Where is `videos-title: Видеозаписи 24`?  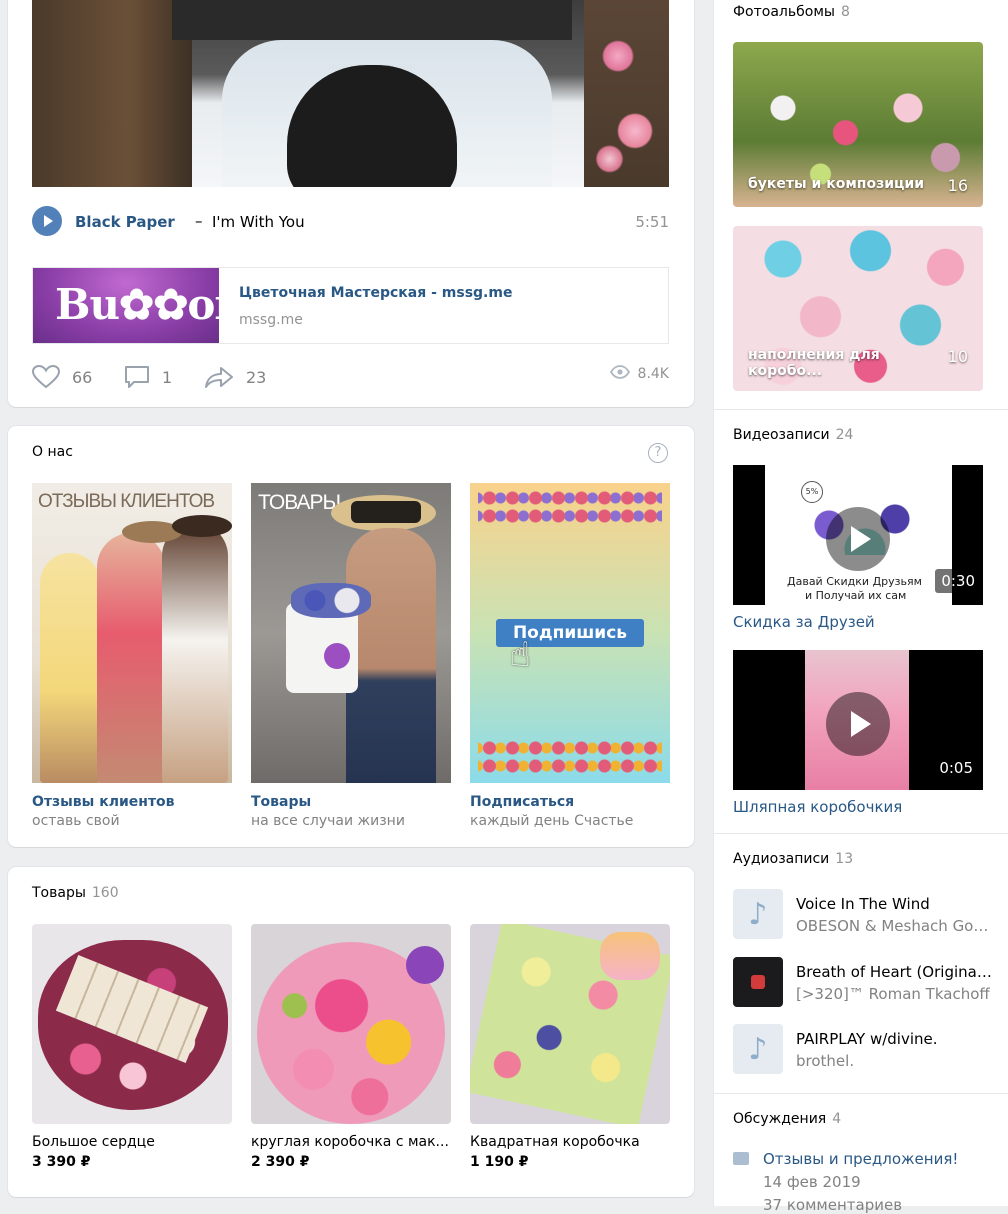
videos-title: Видеозаписи 24 is located at coordinates (793, 435).